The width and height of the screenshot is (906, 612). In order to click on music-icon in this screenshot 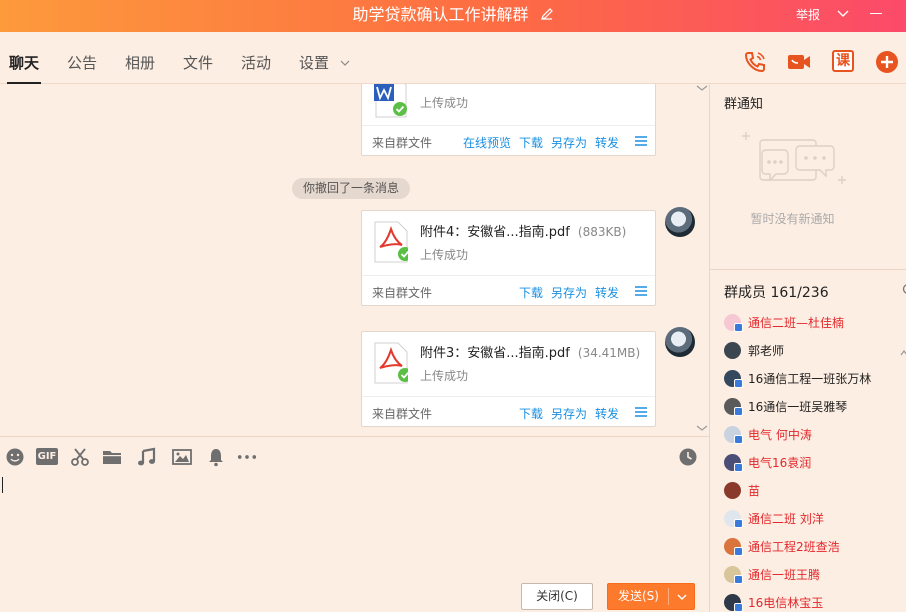, I will do `click(147, 457)`.